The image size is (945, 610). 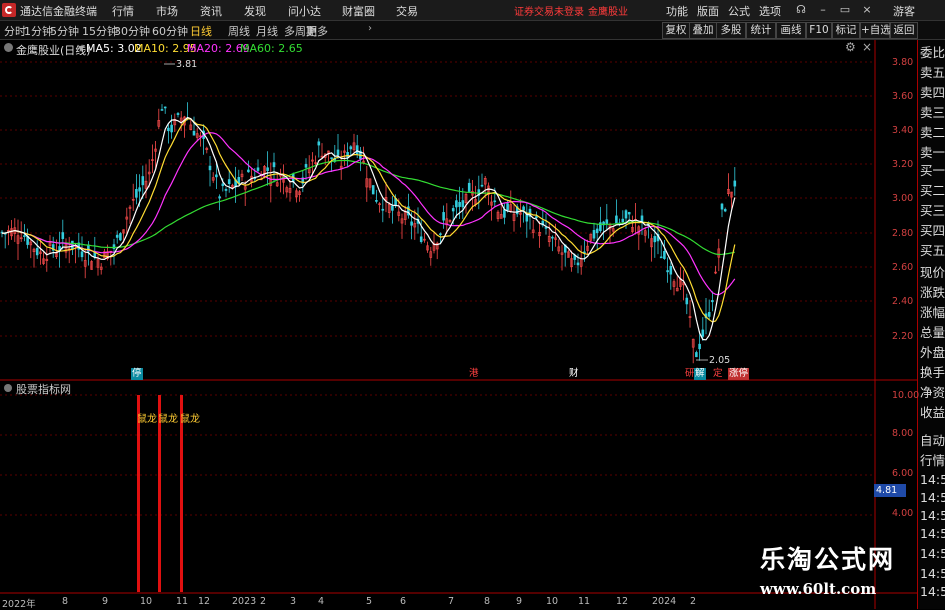 What do you see at coordinates (267, 31) in the screenshot?
I see `period-tab-8: 月线` at bounding box center [267, 31].